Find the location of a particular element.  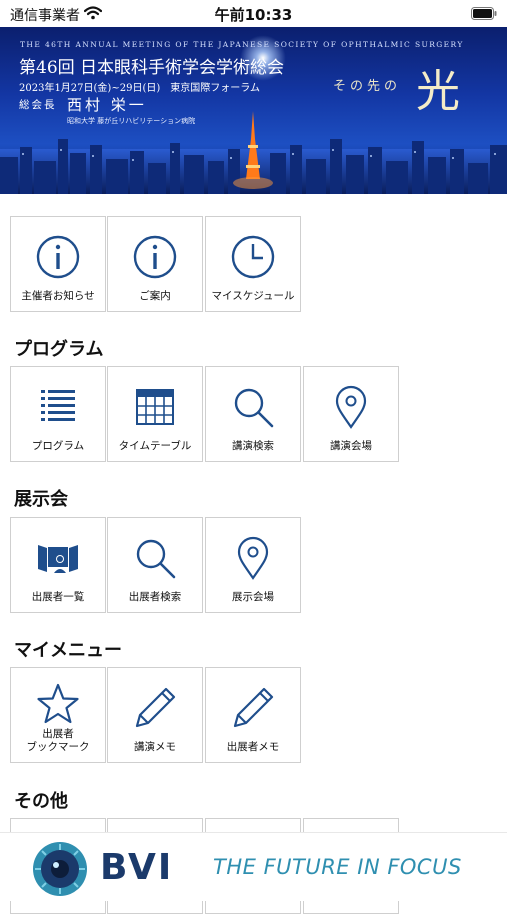

menu-tile-exhibitor-search: 出展者検索 is located at coordinates (155, 565).